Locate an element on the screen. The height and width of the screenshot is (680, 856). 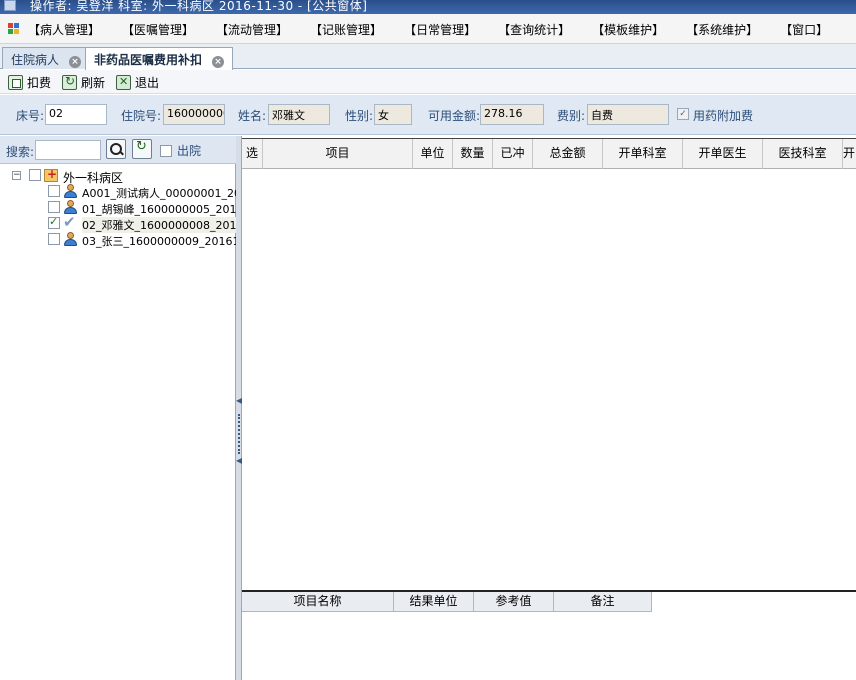
subgrid-header: 项目名称 结果单位 参考值 备注 is located at coordinates (447, 602).